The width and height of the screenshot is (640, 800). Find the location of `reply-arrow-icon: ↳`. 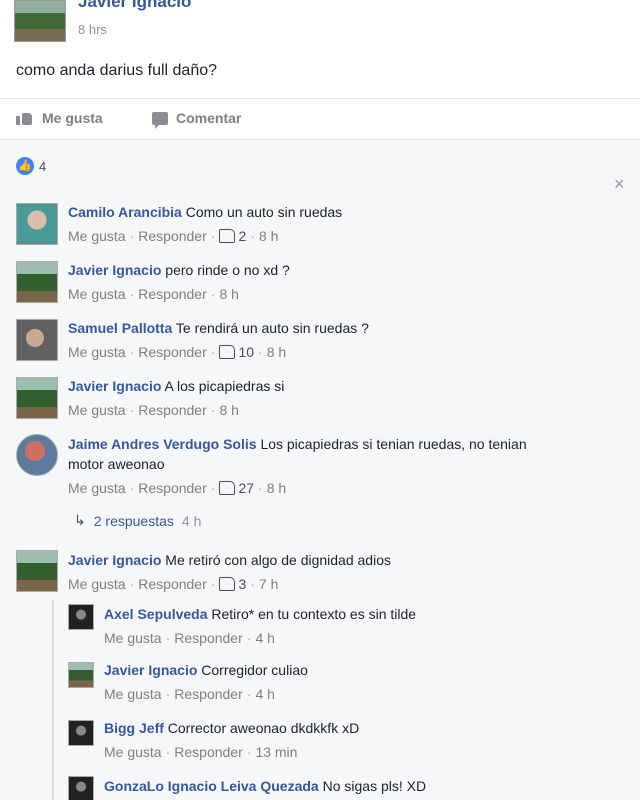

reply-arrow-icon: ↳ is located at coordinates (80, 520).